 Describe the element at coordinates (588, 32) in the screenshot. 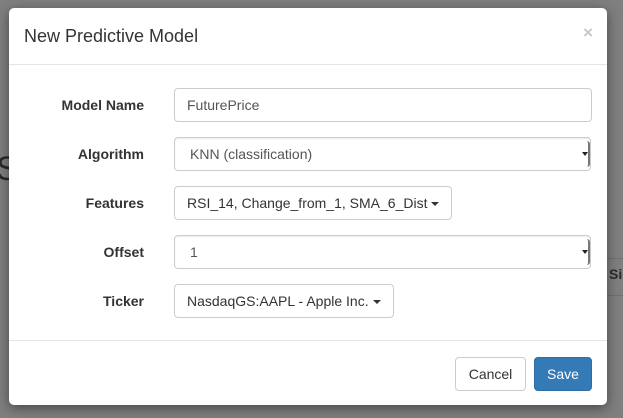

I see `close-icon: ×` at that location.